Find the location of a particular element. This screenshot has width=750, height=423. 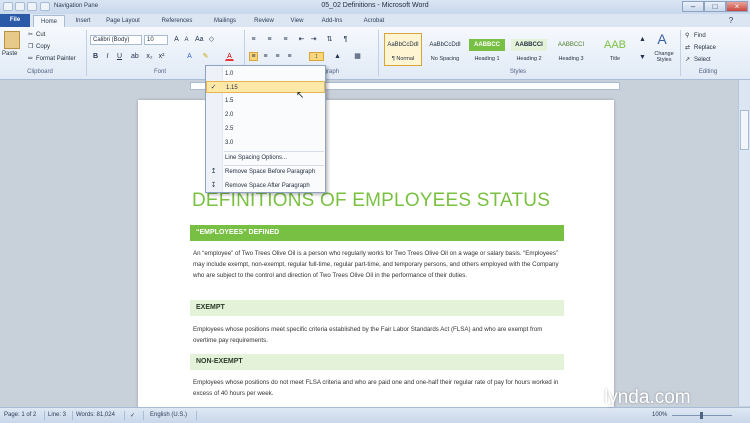

change-case-icon: Aa is located at coordinates (199, 39).